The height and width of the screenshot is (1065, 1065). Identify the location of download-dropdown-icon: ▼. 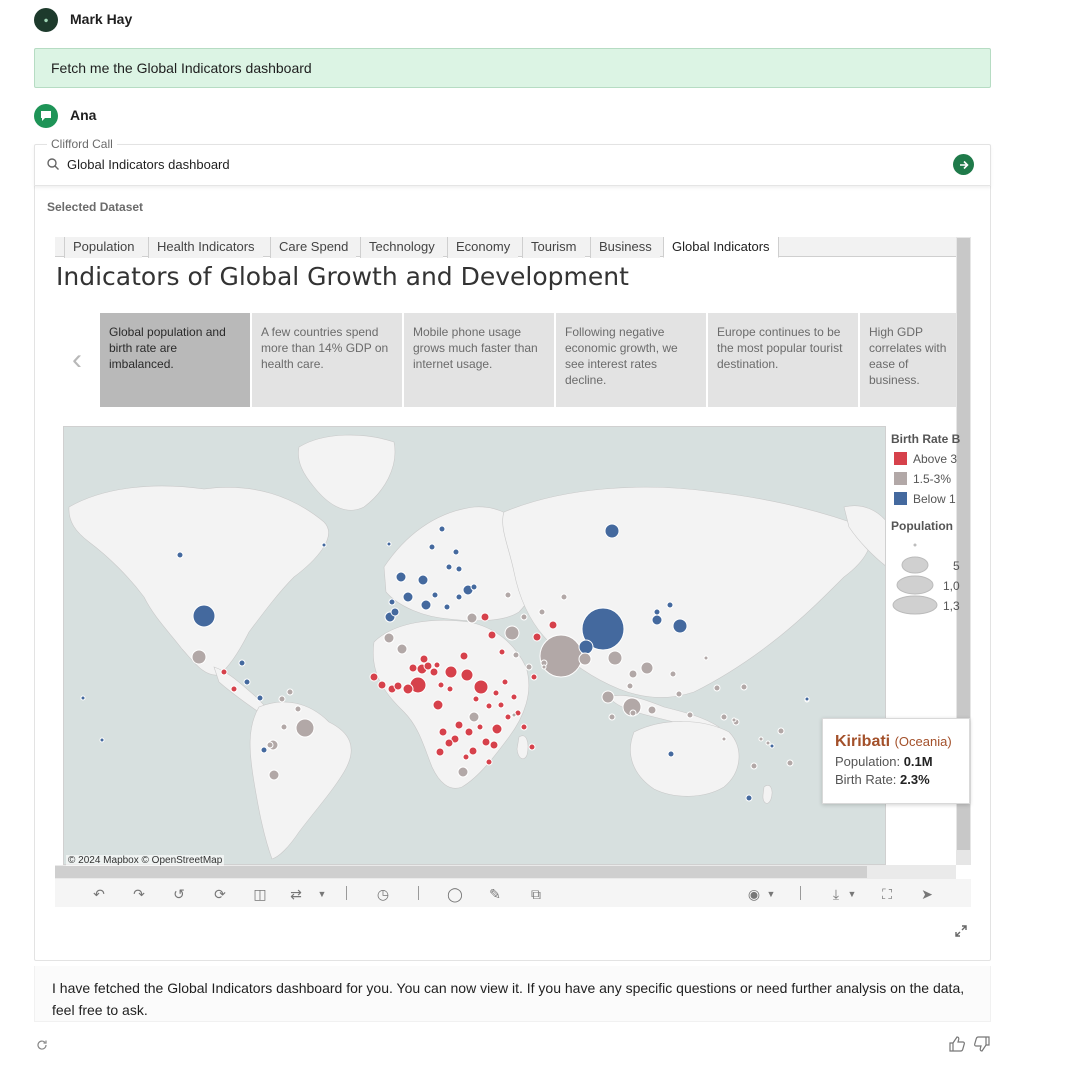
(852, 894).